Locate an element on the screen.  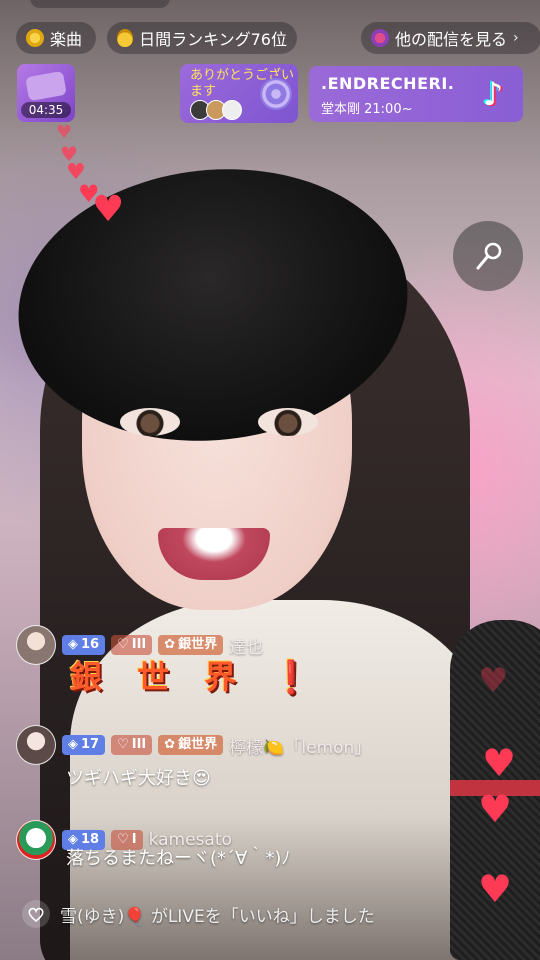
right-eye is located at coordinates (288, 422).